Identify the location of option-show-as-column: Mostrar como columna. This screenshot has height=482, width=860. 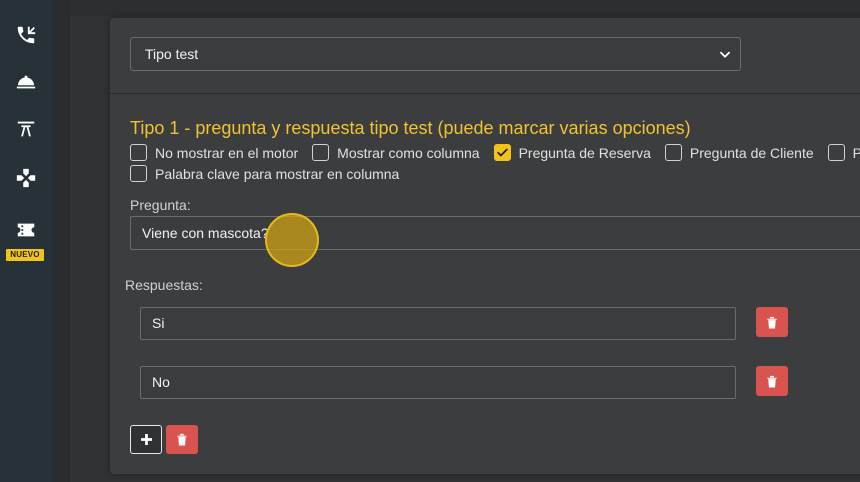
(396, 152).